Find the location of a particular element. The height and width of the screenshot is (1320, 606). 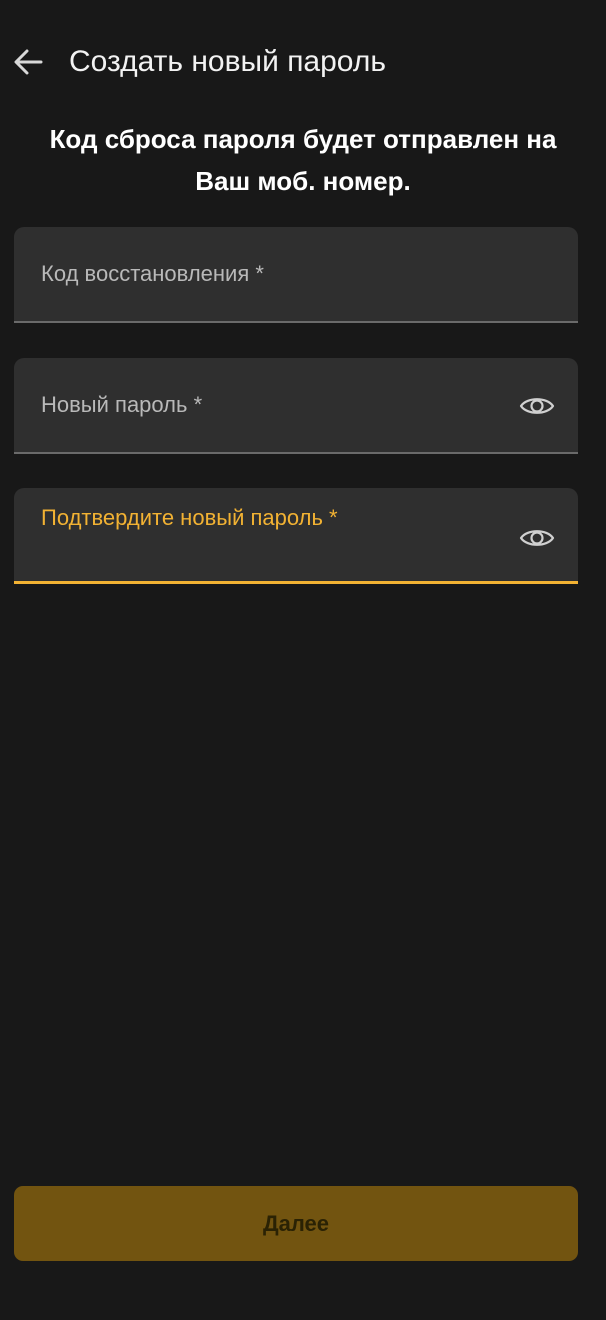

app-bar: Создать новый пароль is located at coordinates (303, 62).